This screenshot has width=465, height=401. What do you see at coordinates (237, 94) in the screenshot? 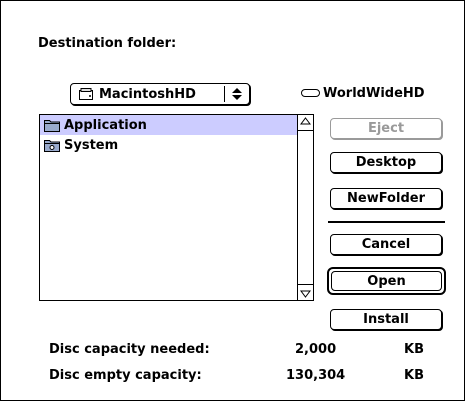
I see `up-down-arrows-icon` at bounding box center [237, 94].